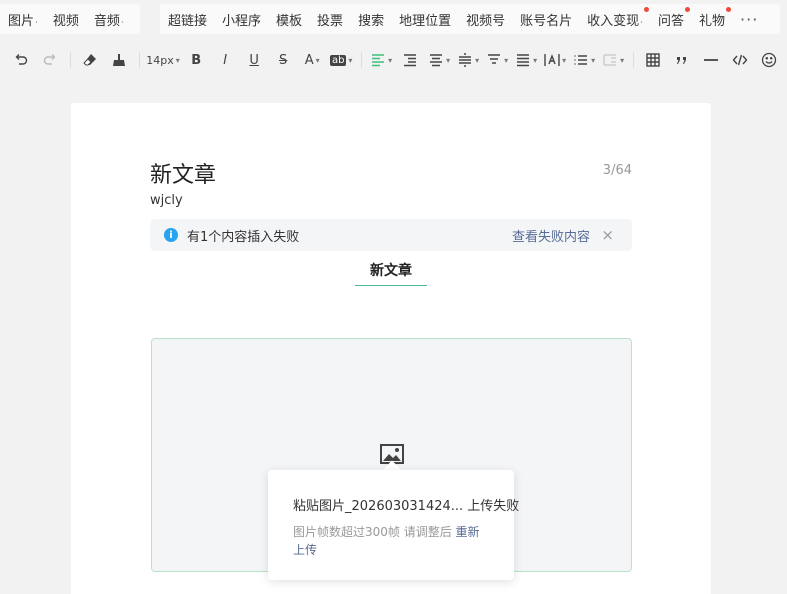  I want to click on font-color-button: A ▾, so click(312, 60).